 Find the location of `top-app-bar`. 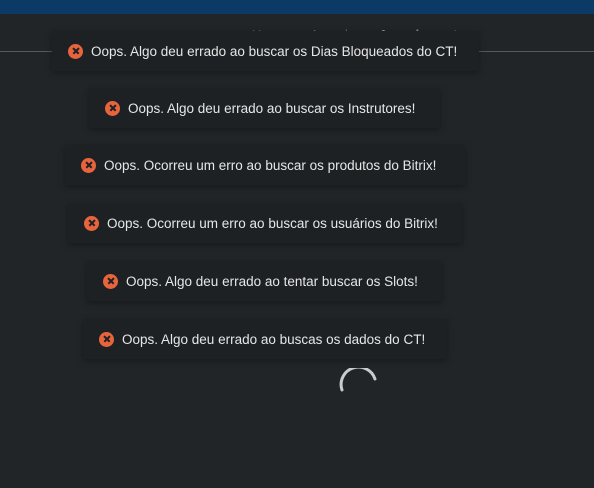

top-app-bar is located at coordinates (297, 7).